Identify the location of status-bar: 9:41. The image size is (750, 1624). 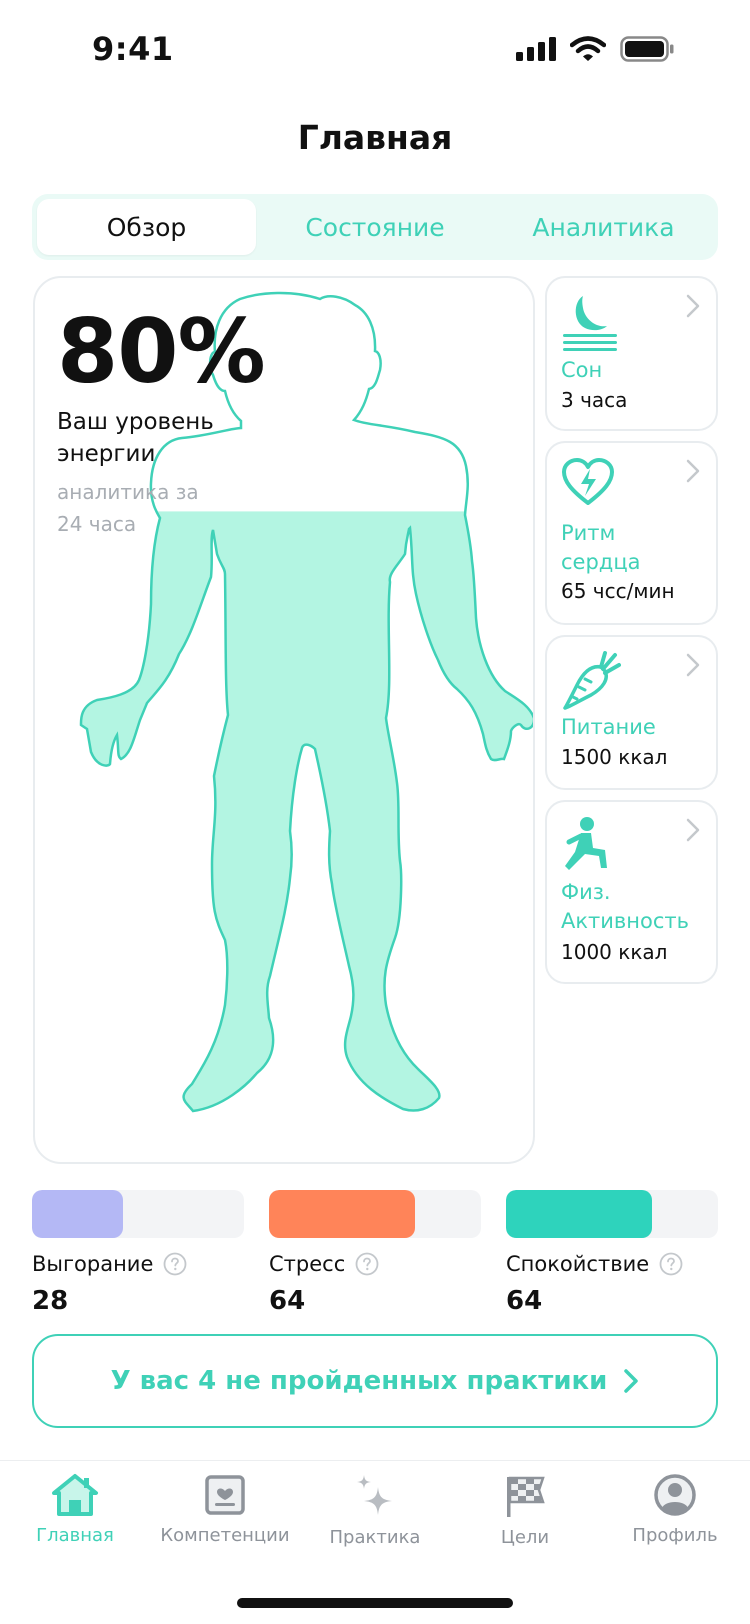
(375, 50).